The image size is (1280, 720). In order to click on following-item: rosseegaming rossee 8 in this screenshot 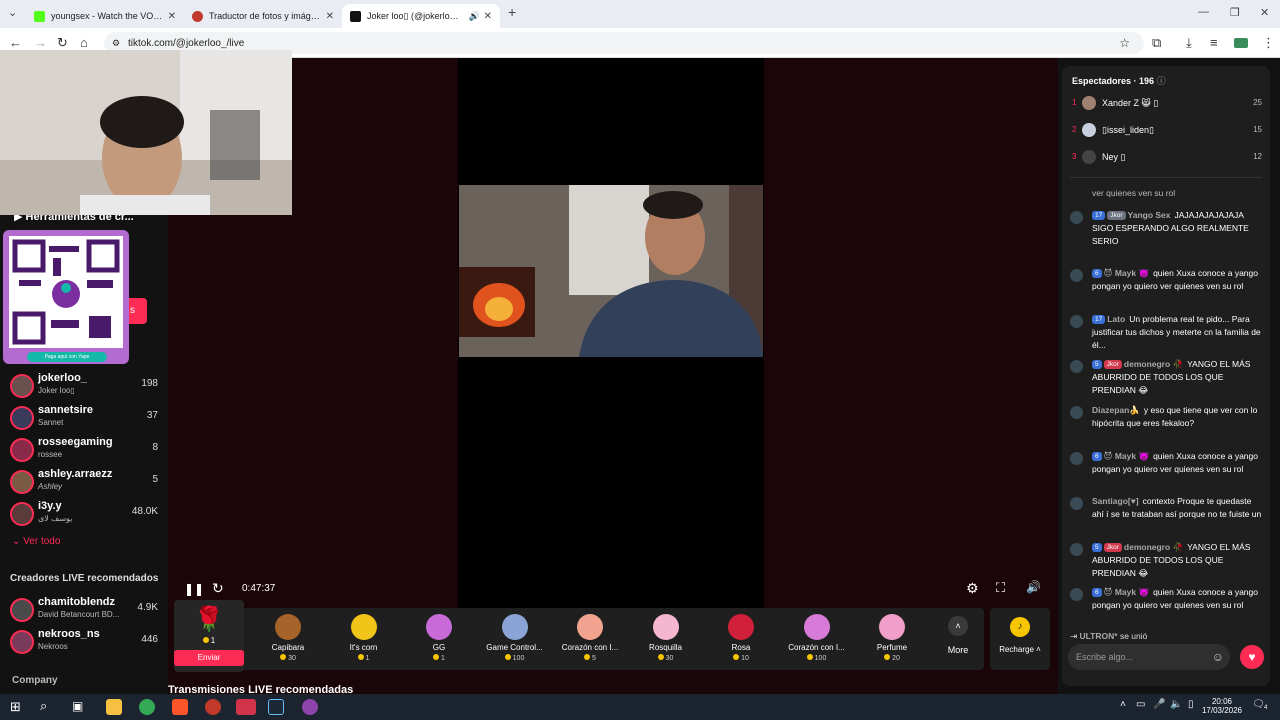, I will do `click(85, 451)`.